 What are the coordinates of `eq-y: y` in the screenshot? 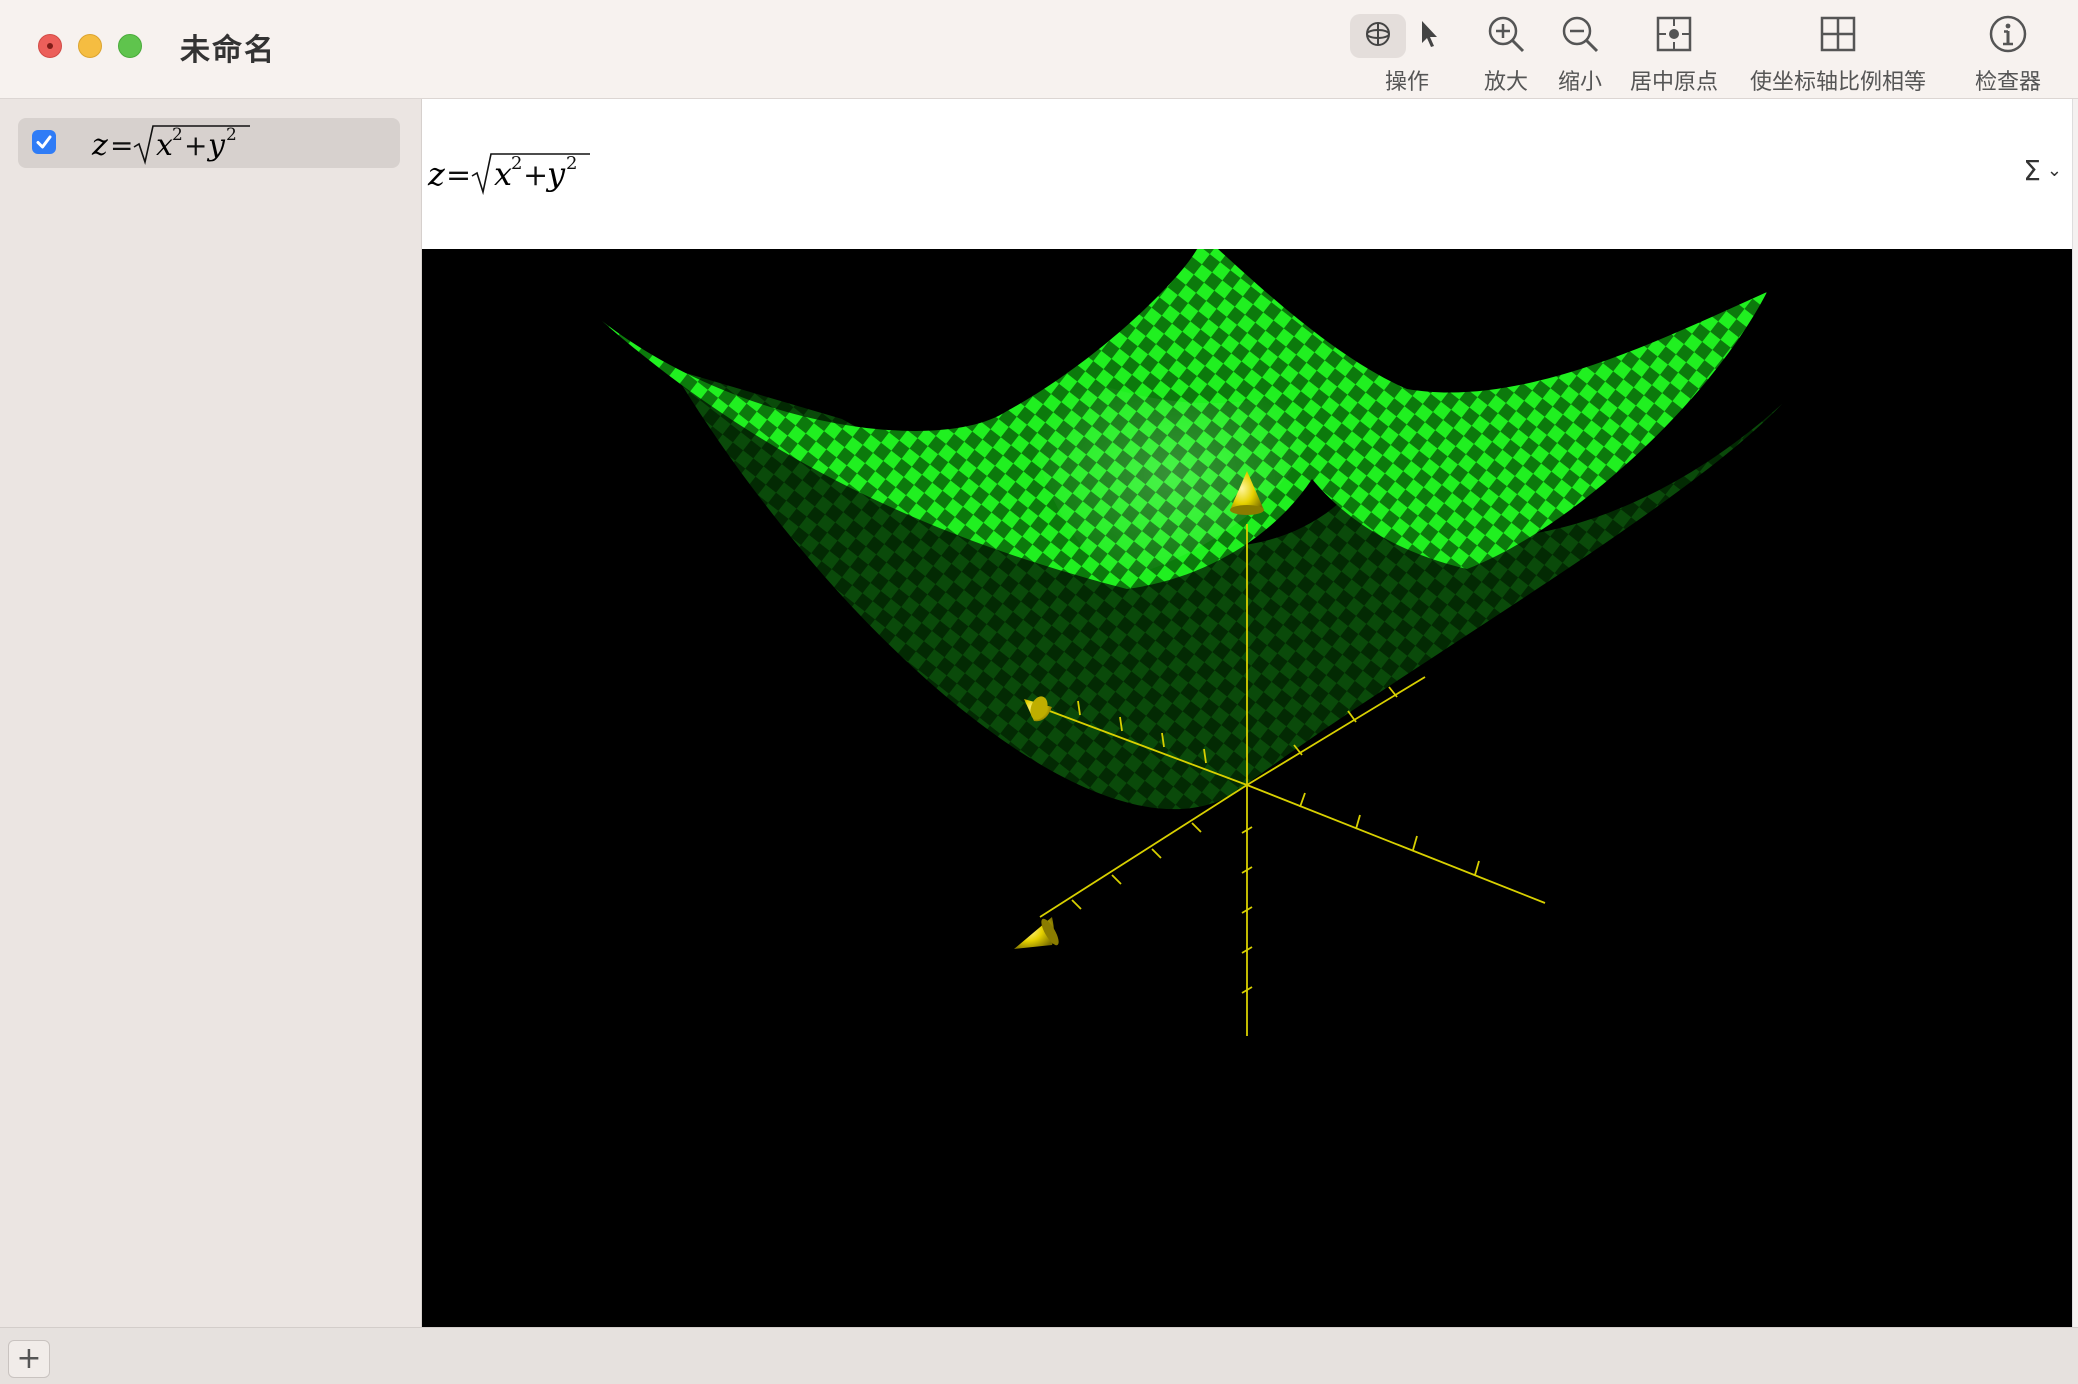 It's located at (216, 145).